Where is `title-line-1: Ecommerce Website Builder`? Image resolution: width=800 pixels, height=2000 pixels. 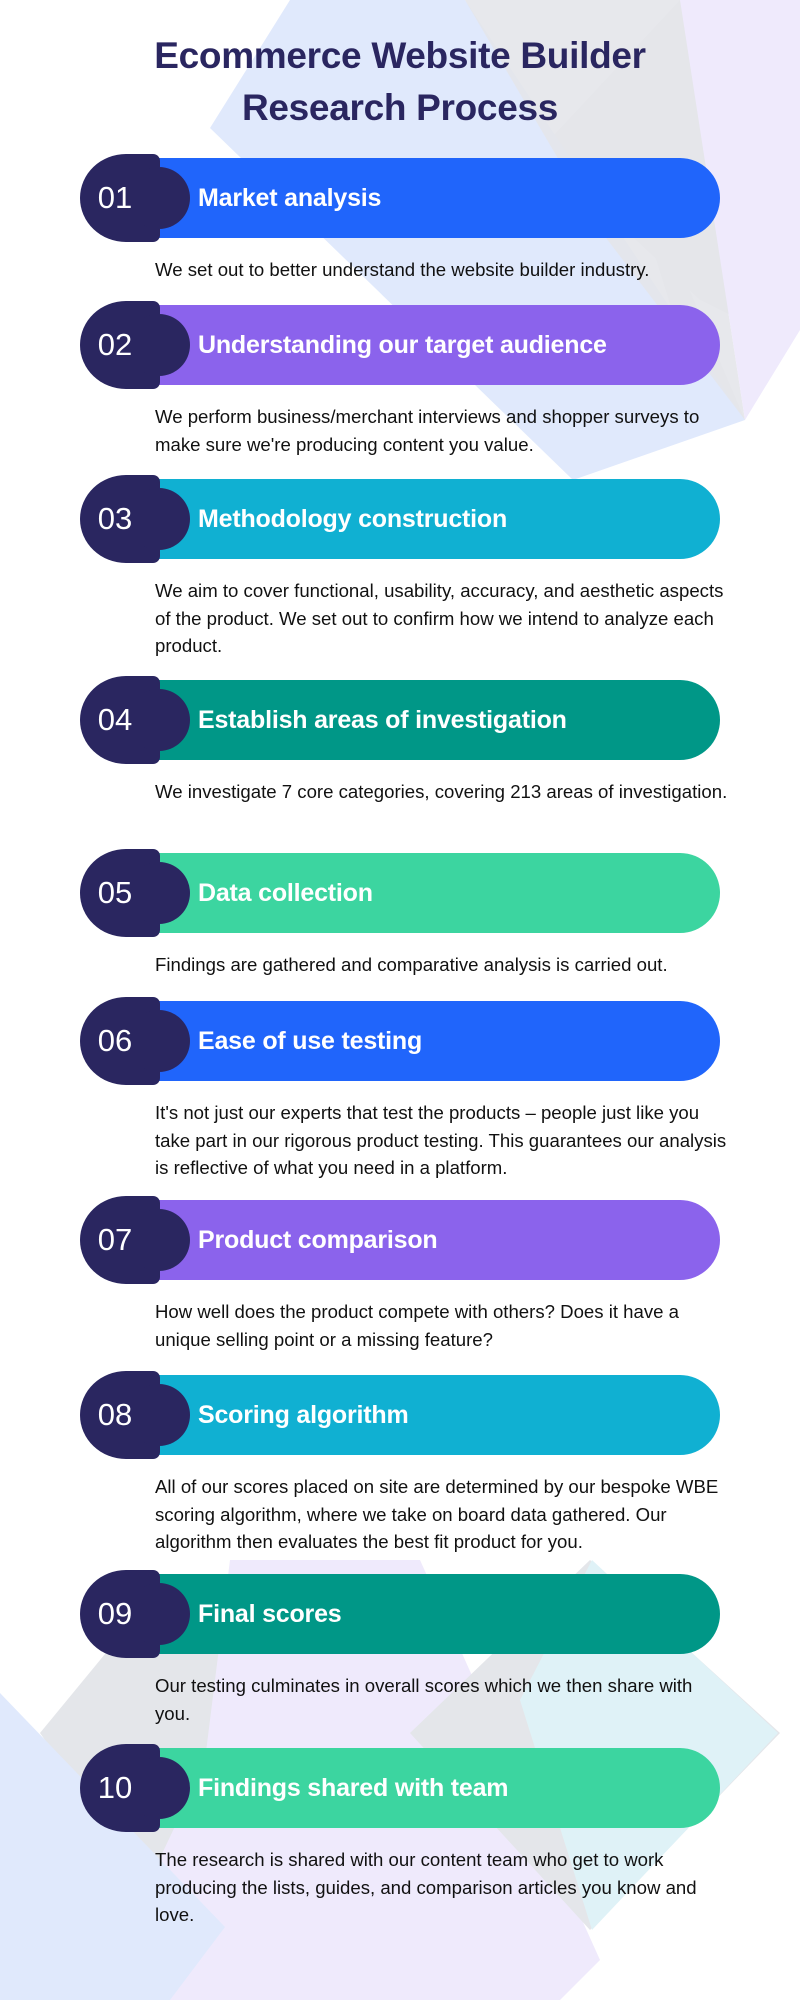 title-line-1: Ecommerce Website Builder is located at coordinates (400, 55).